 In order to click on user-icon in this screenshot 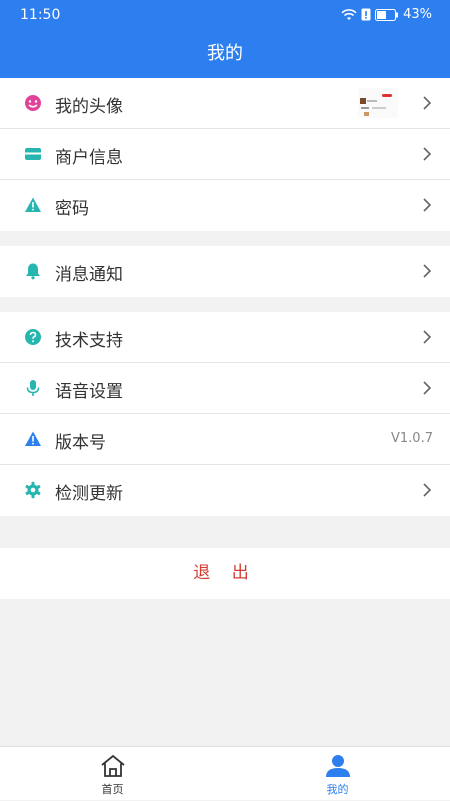, I will do `click(337, 766)`.